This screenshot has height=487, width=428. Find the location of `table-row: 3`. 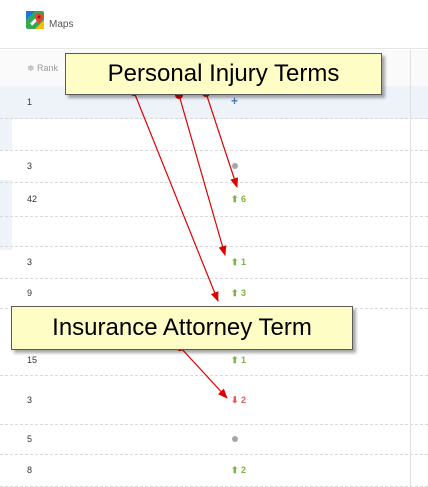

table-row: 3 is located at coordinates (214, 166).